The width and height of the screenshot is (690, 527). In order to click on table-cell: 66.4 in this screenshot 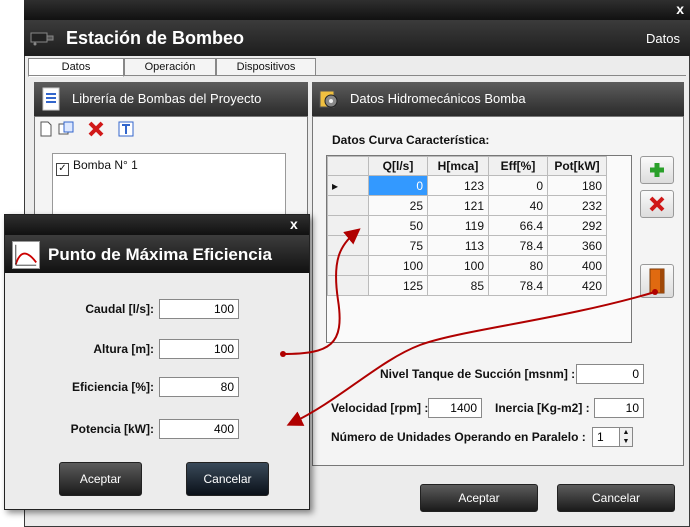, I will do `click(518, 225)`.